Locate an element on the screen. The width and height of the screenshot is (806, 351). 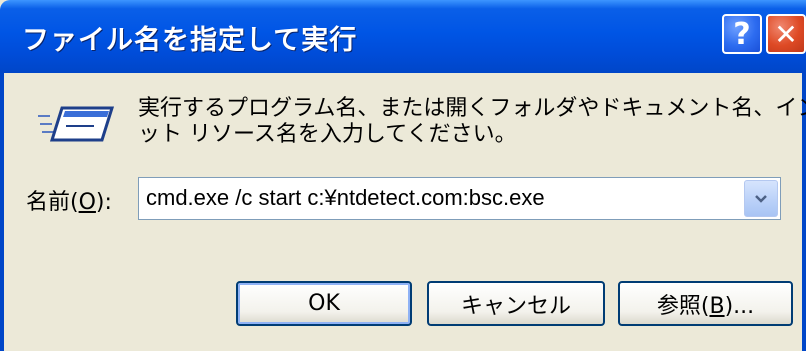
dropdown-button is located at coordinates (761, 198).